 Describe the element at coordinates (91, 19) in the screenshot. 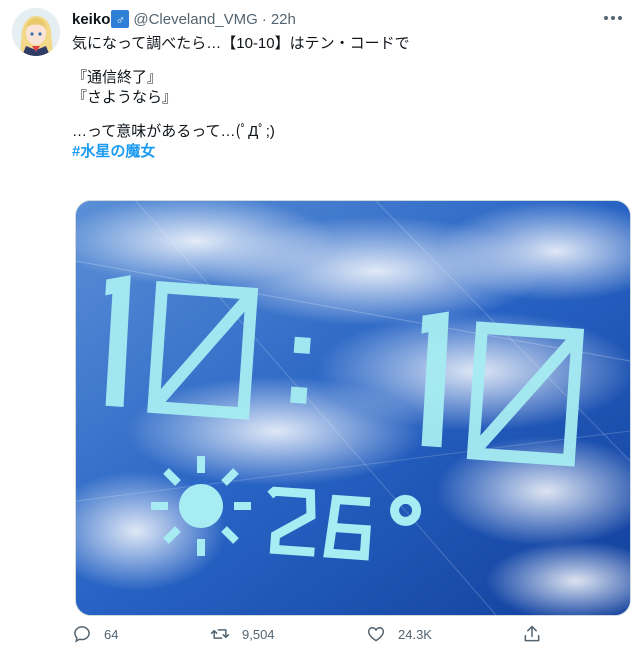

I see `display-name: keiko` at that location.